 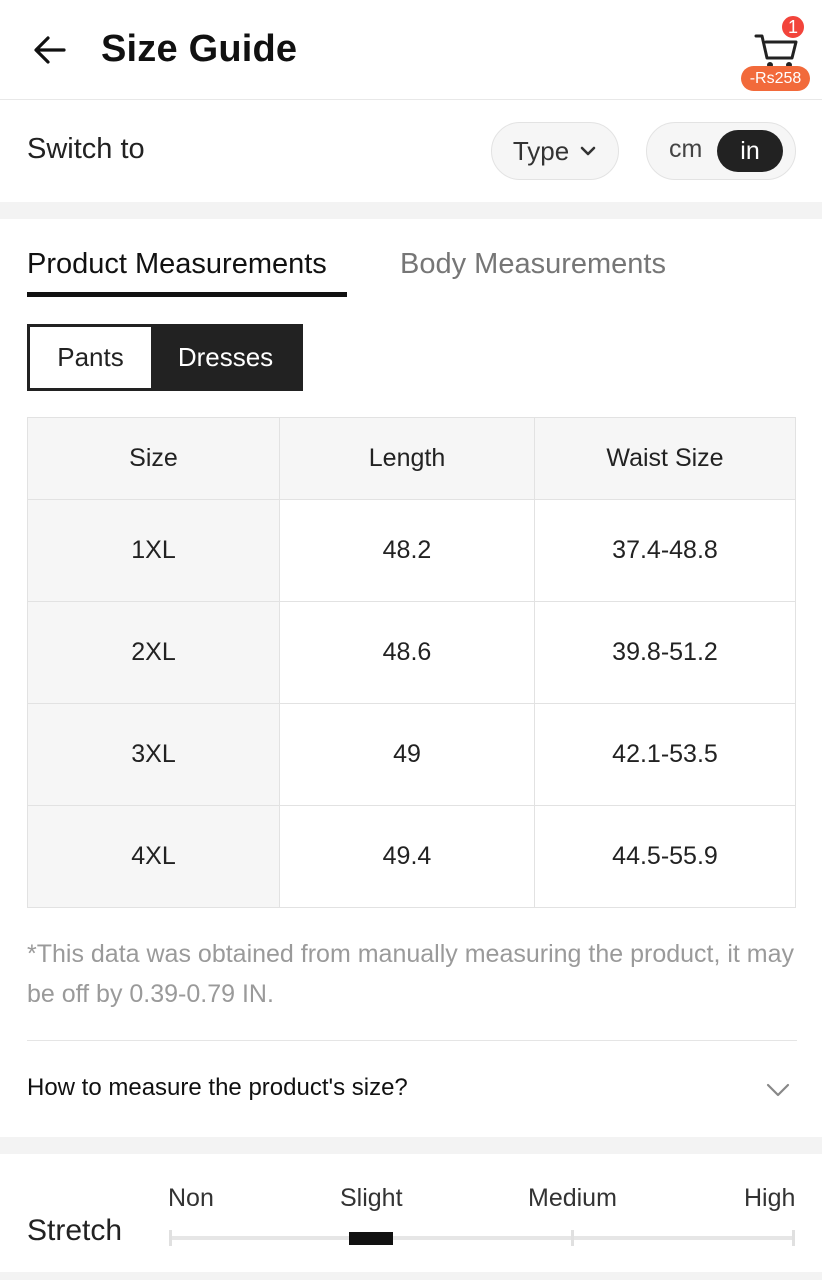 I want to click on table-row: 1XL 48.2 37.4-48.8, so click(x=411, y=550).